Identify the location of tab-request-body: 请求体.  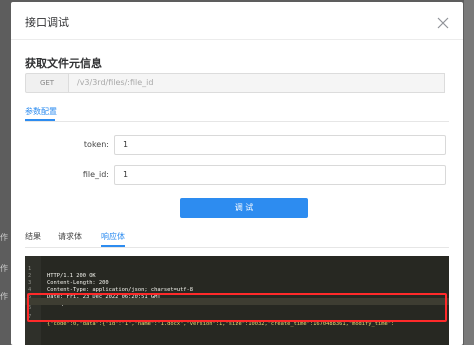
(70, 236).